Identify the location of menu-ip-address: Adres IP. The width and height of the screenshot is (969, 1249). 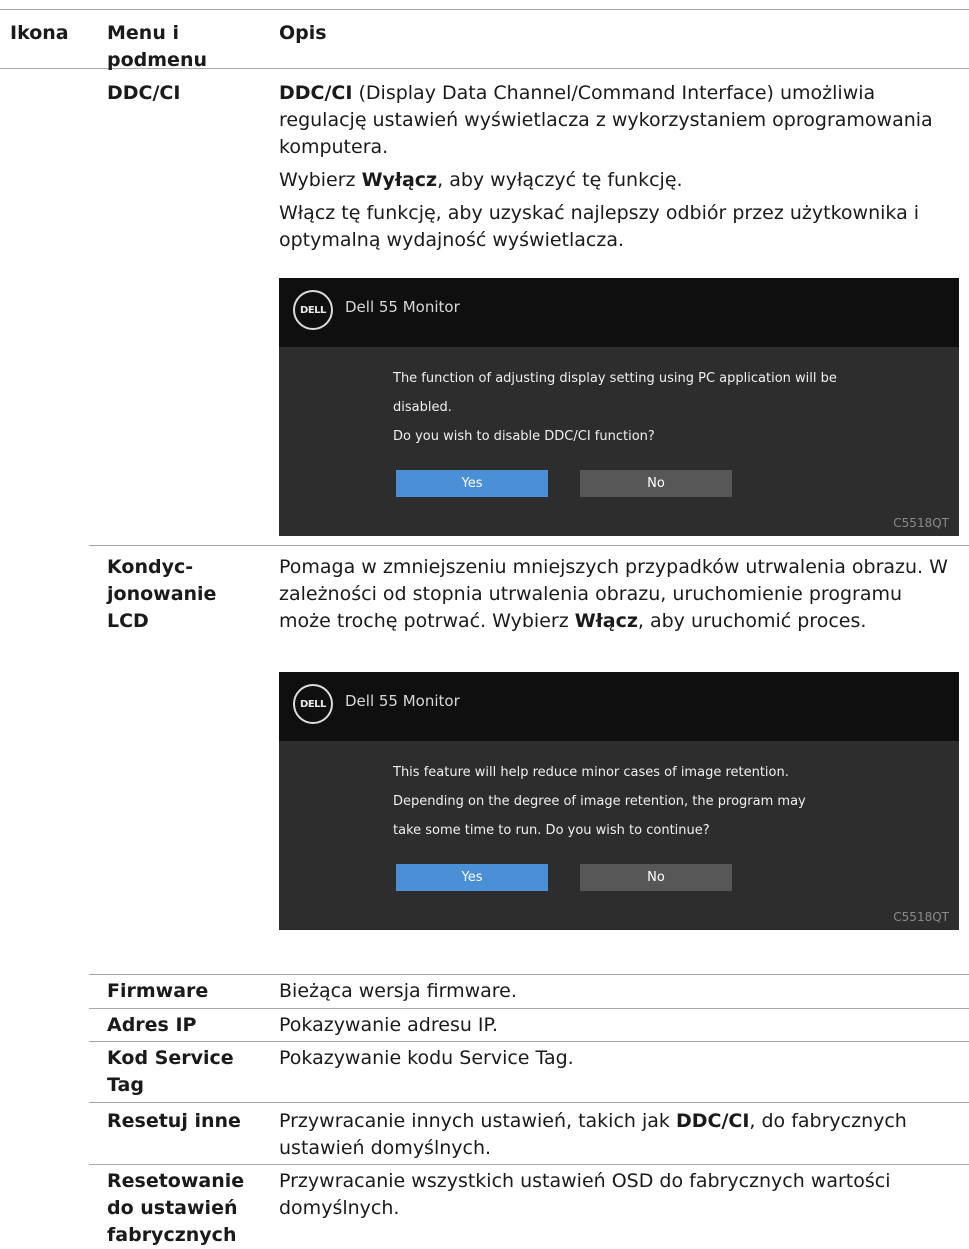
(152, 1025).